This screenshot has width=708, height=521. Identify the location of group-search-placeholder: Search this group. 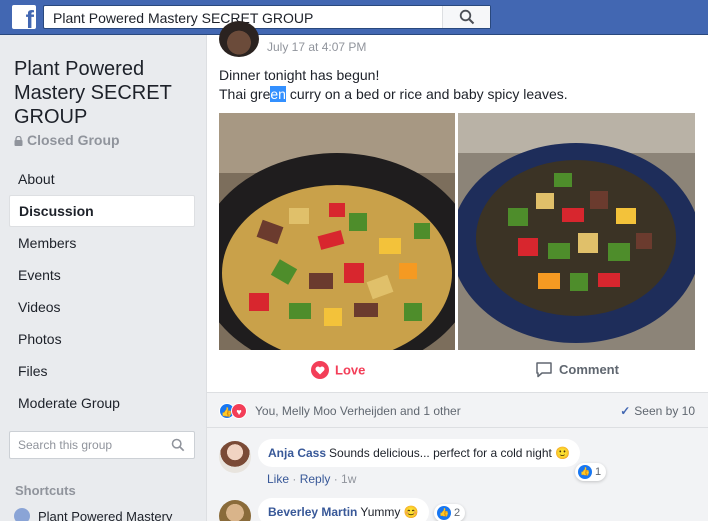
(65, 445).